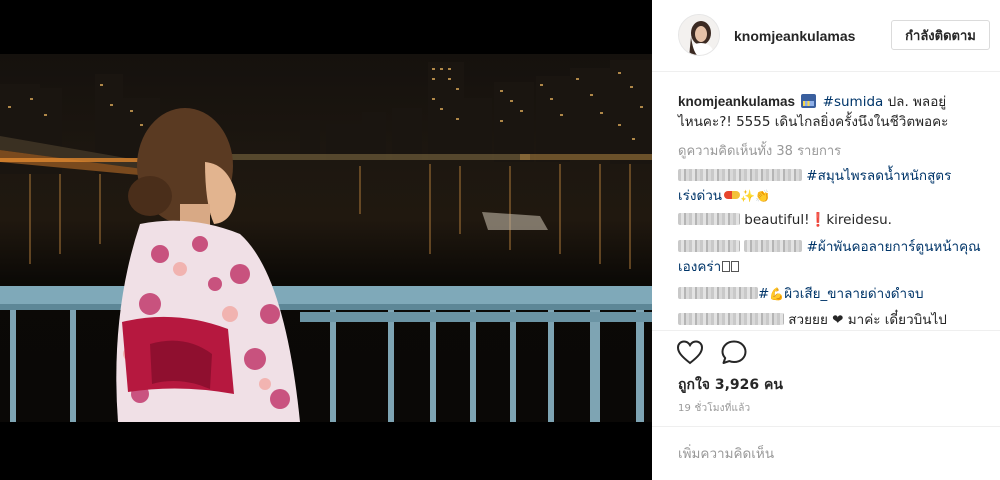 The image size is (1000, 480). Describe the element at coordinates (859, 220) in the screenshot. I see `comment-text-cont: kireidesu.` at that location.